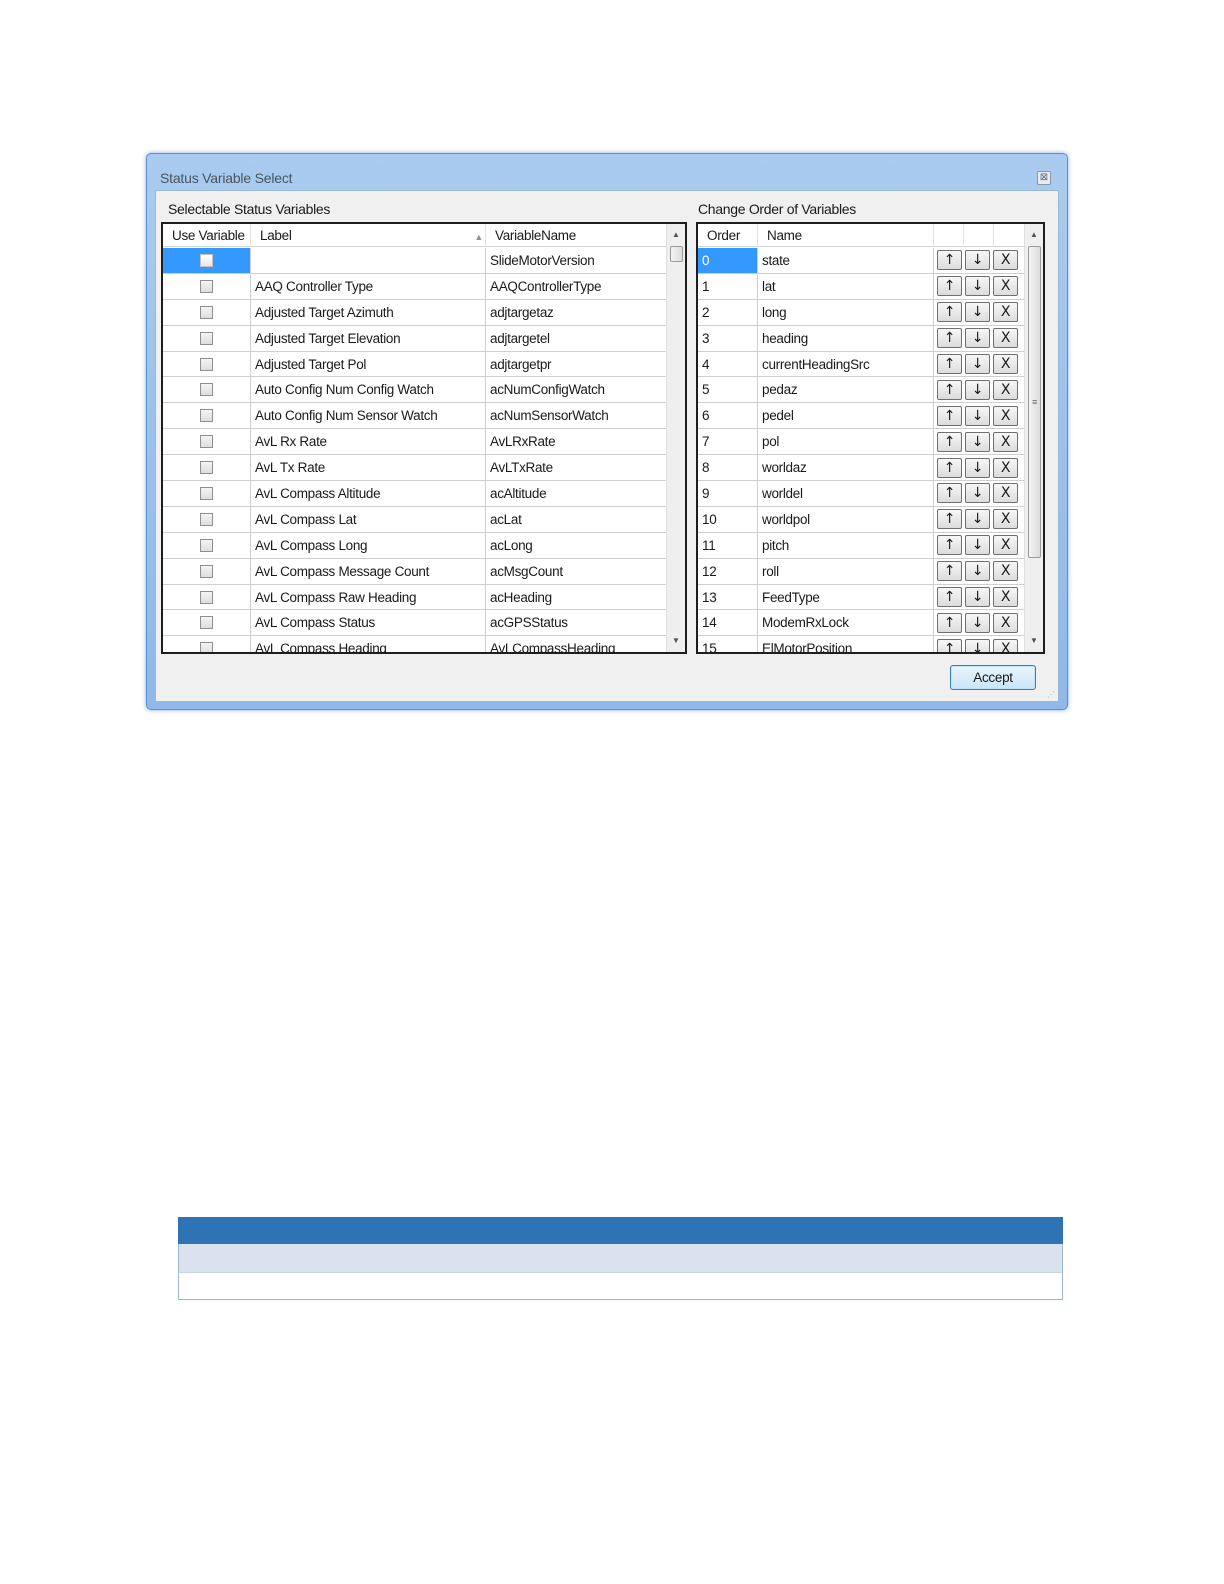 The height and width of the screenshot is (1584, 1224). I want to click on order-cell: 9, so click(728, 493).